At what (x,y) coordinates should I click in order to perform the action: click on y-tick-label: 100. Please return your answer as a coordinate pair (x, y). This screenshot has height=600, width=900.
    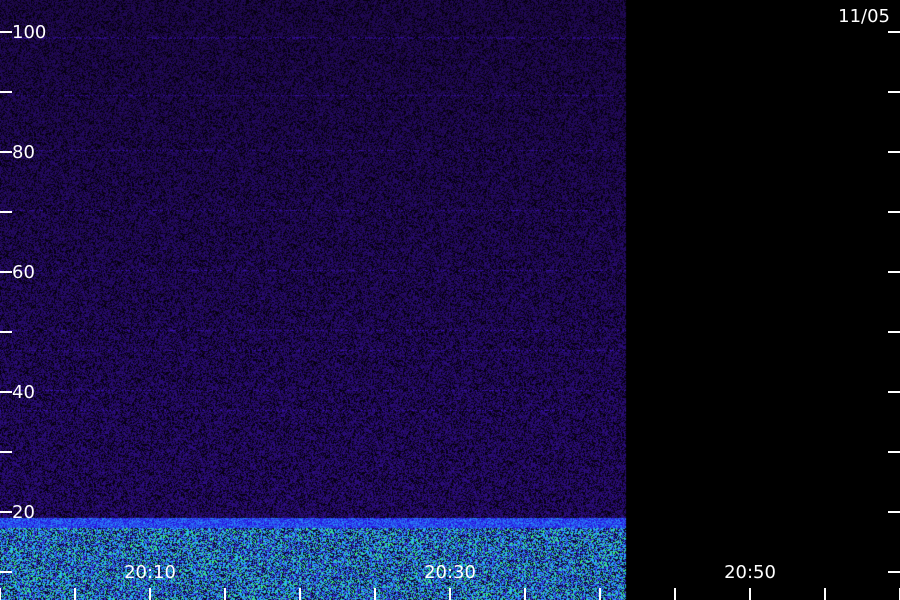
    Looking at the image, I should click on (29, 32).